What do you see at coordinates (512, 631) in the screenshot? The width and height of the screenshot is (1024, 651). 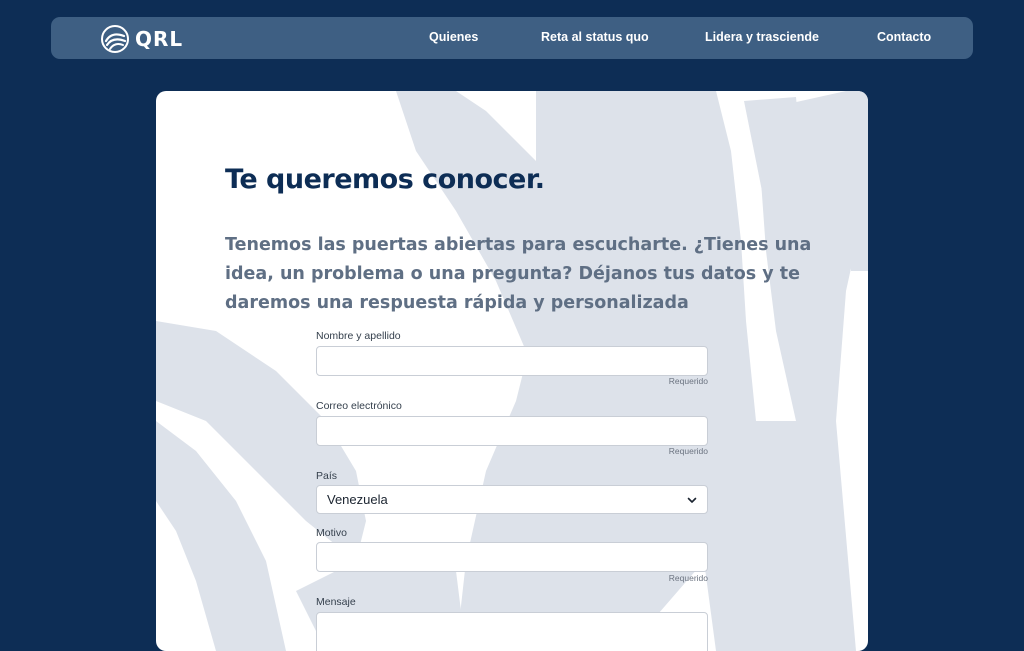 I see `message-textarea` at bounding box center [512, 631].